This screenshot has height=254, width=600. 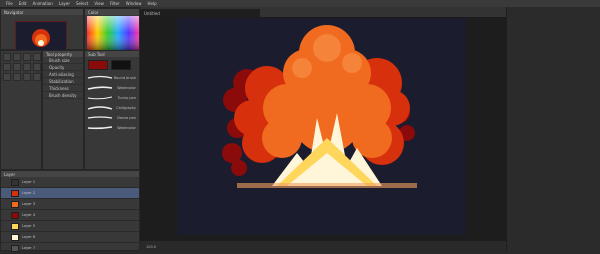 What do you see at coordinates (126, 108) in the screenshot?
I see `brush-label: Calligraphy` at bounding box center [126, 108].